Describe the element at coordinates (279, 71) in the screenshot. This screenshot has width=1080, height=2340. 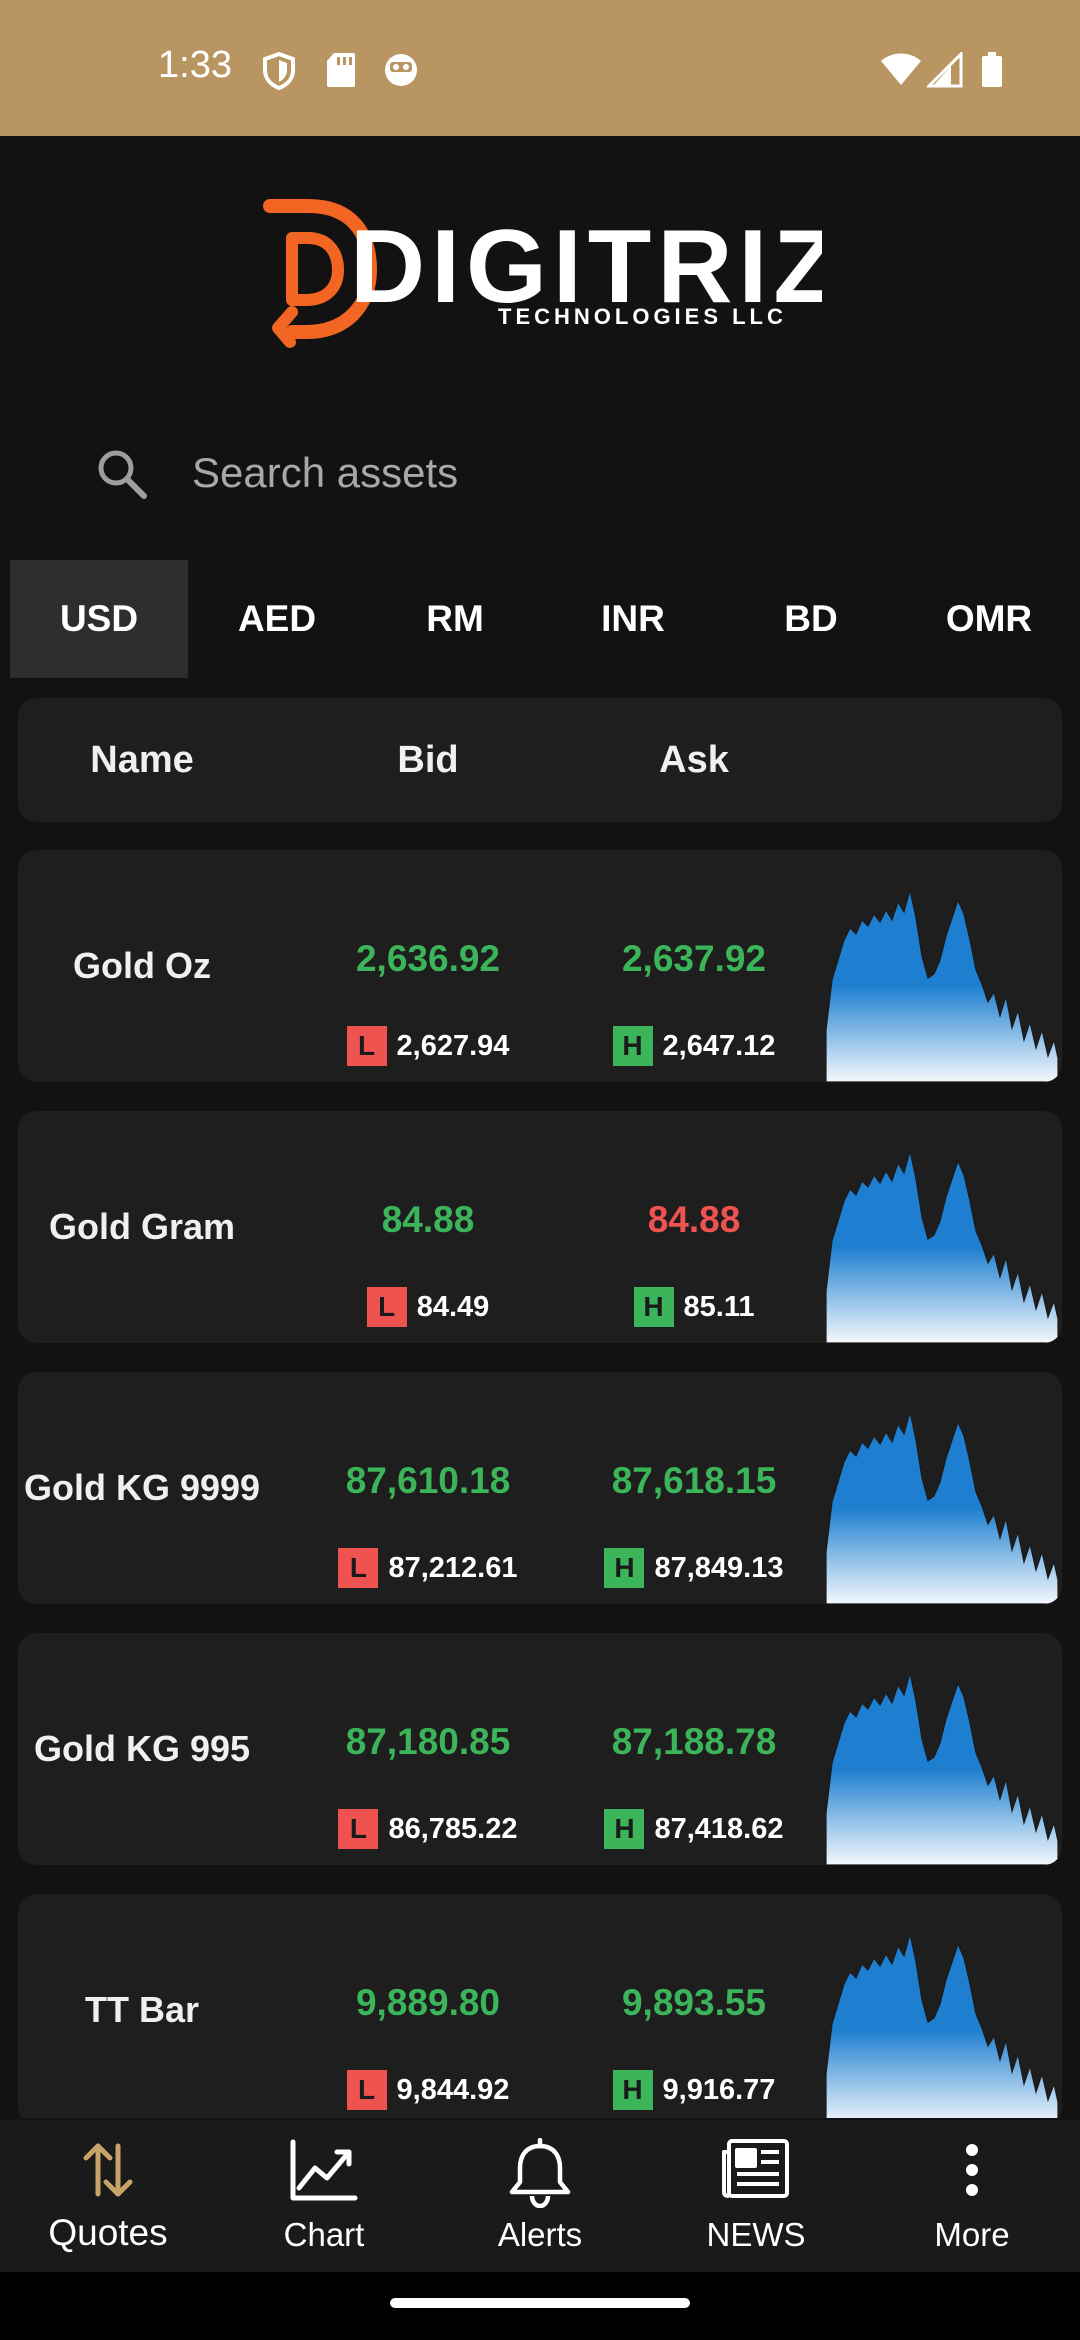
I see `shield-icon` at that location.